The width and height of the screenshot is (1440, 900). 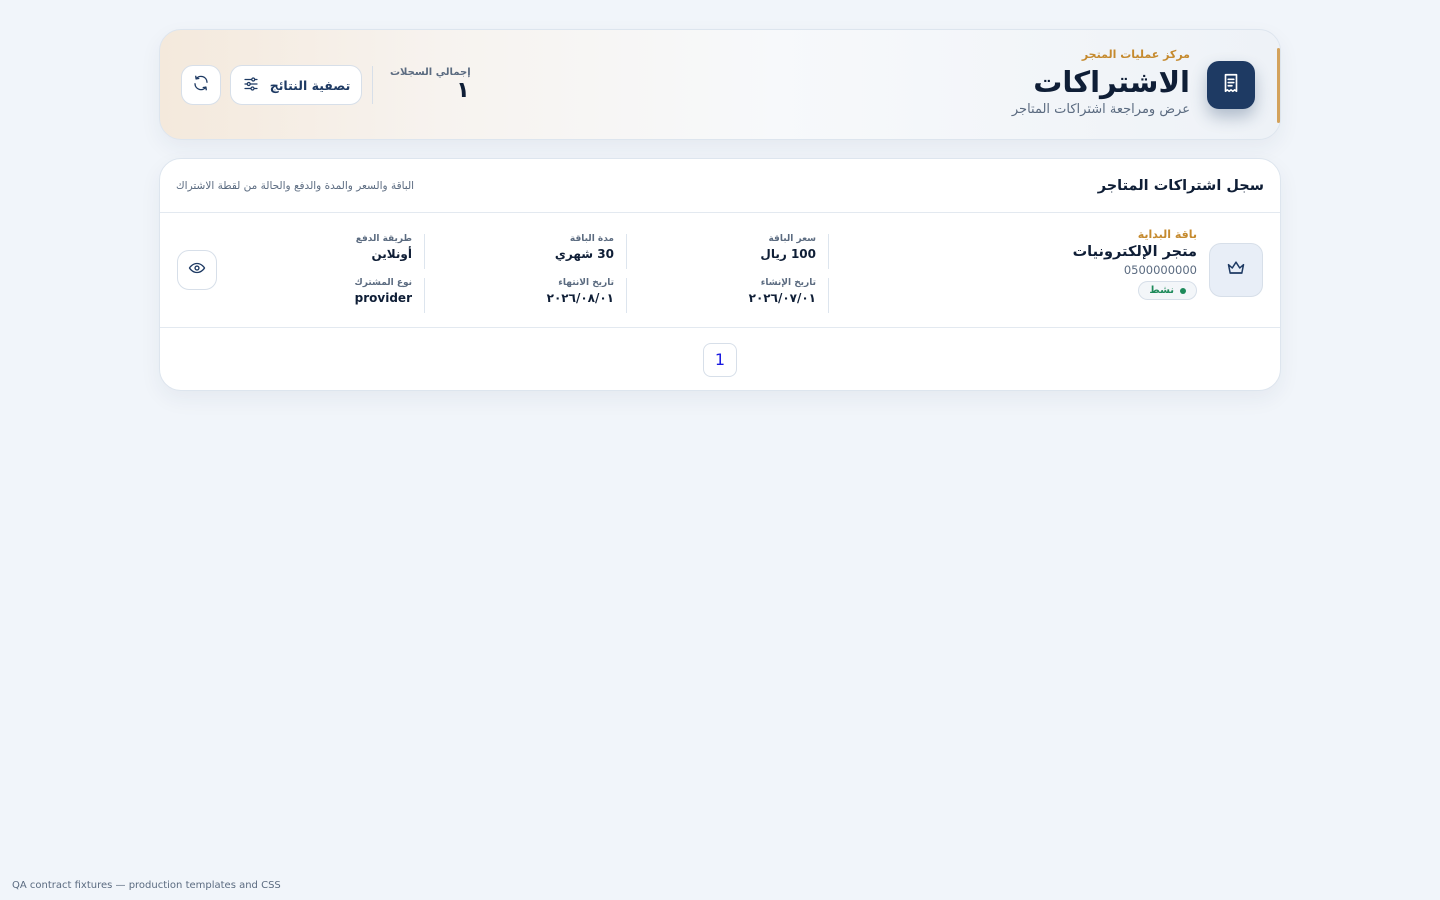 I want to click on meta-duration-label: مدة الباقة, so click(x=591, y=239).